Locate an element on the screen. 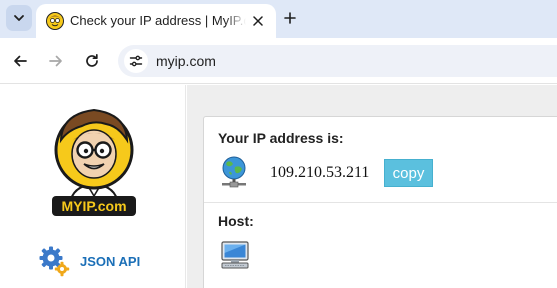 This screenshot has height=288, width=557. chevron-down-icon is located at coordinates (19, 18).